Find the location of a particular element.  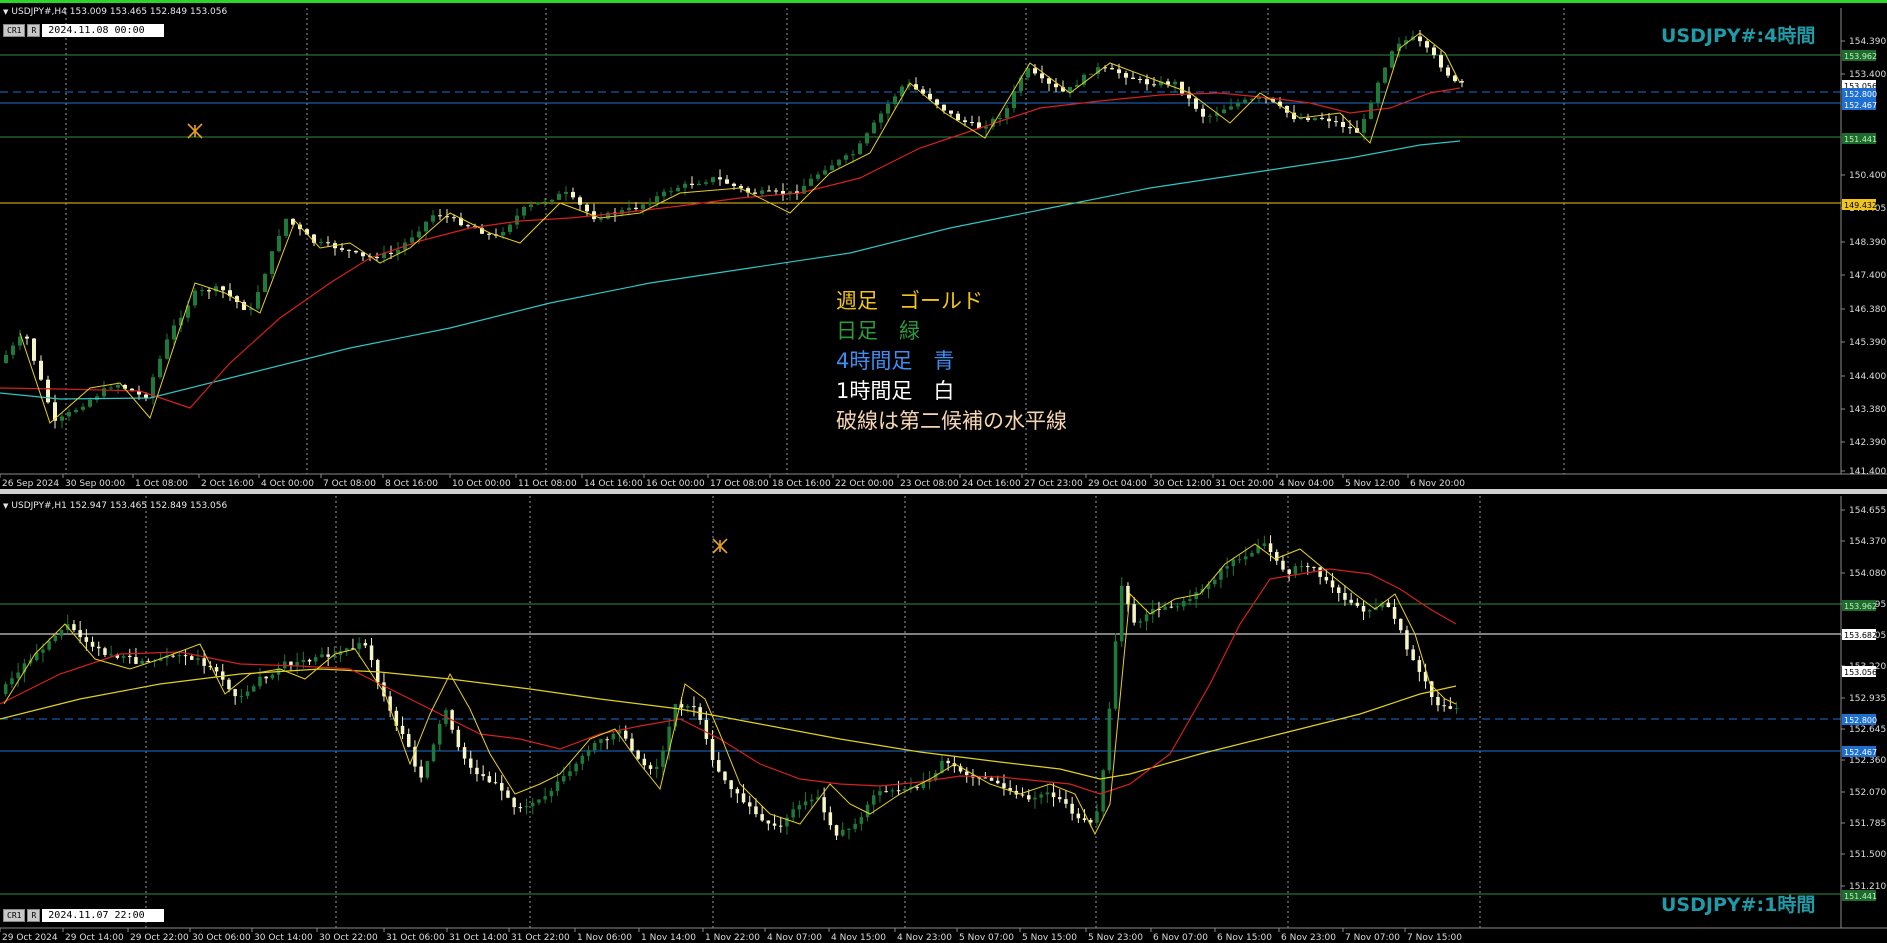

crosshair-tool-icon is located at coordinates (720, 546).